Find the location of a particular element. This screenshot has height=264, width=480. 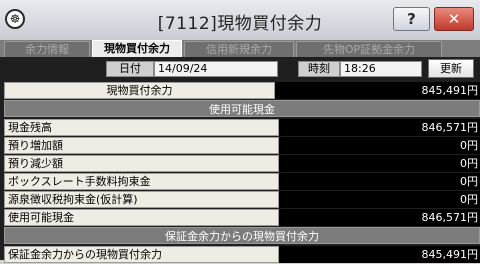

date-value: 14/09/24 is located at coordinates (216, 69).